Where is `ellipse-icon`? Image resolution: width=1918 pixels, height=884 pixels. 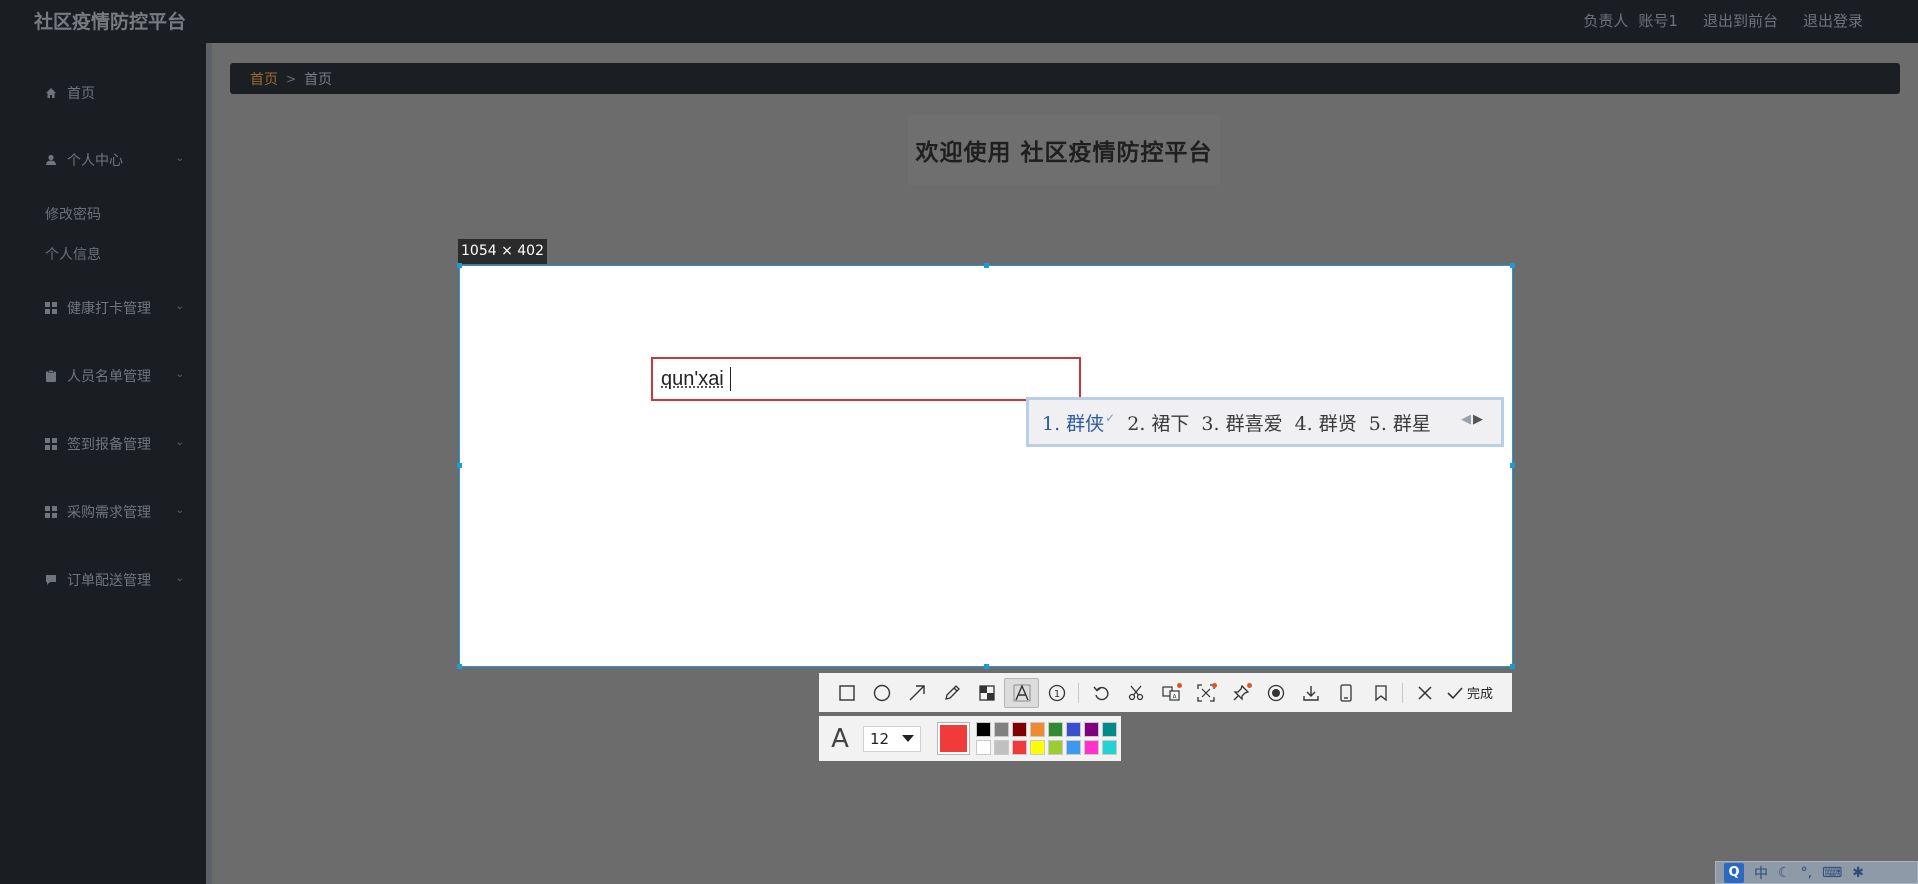 ellipse-icon is located at coordinates (881, 693).